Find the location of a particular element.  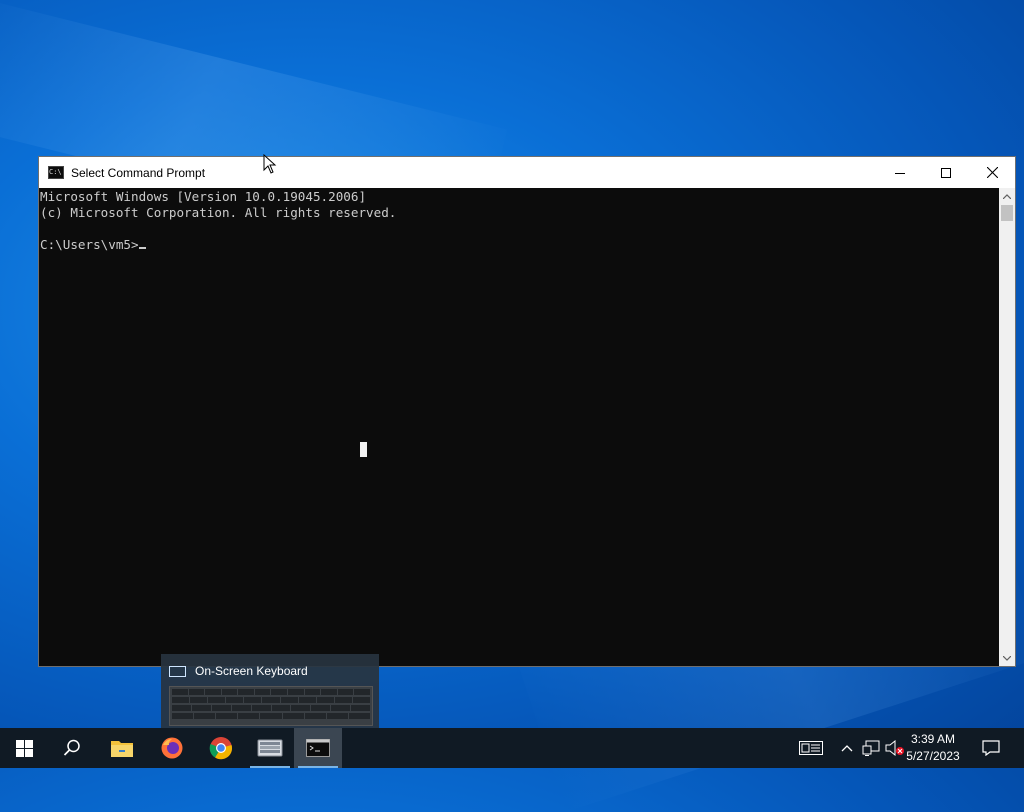

thumbnail-title-text: On-Screen Keyboard is located at coordinates (251, 671).